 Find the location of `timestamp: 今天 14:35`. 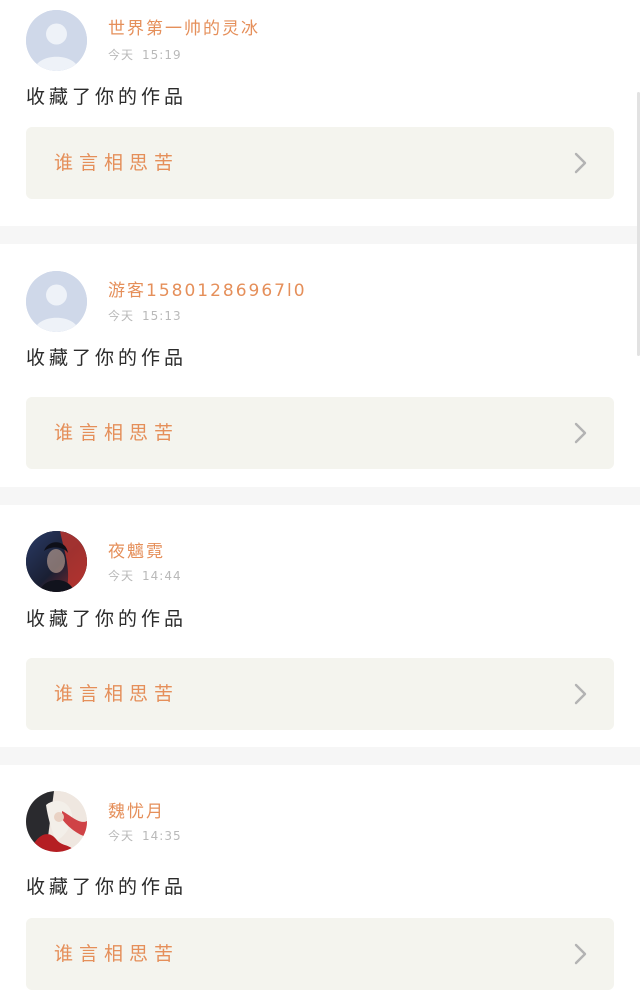

timestamp: 今天 14:35 is located at coordinates (145, 836).